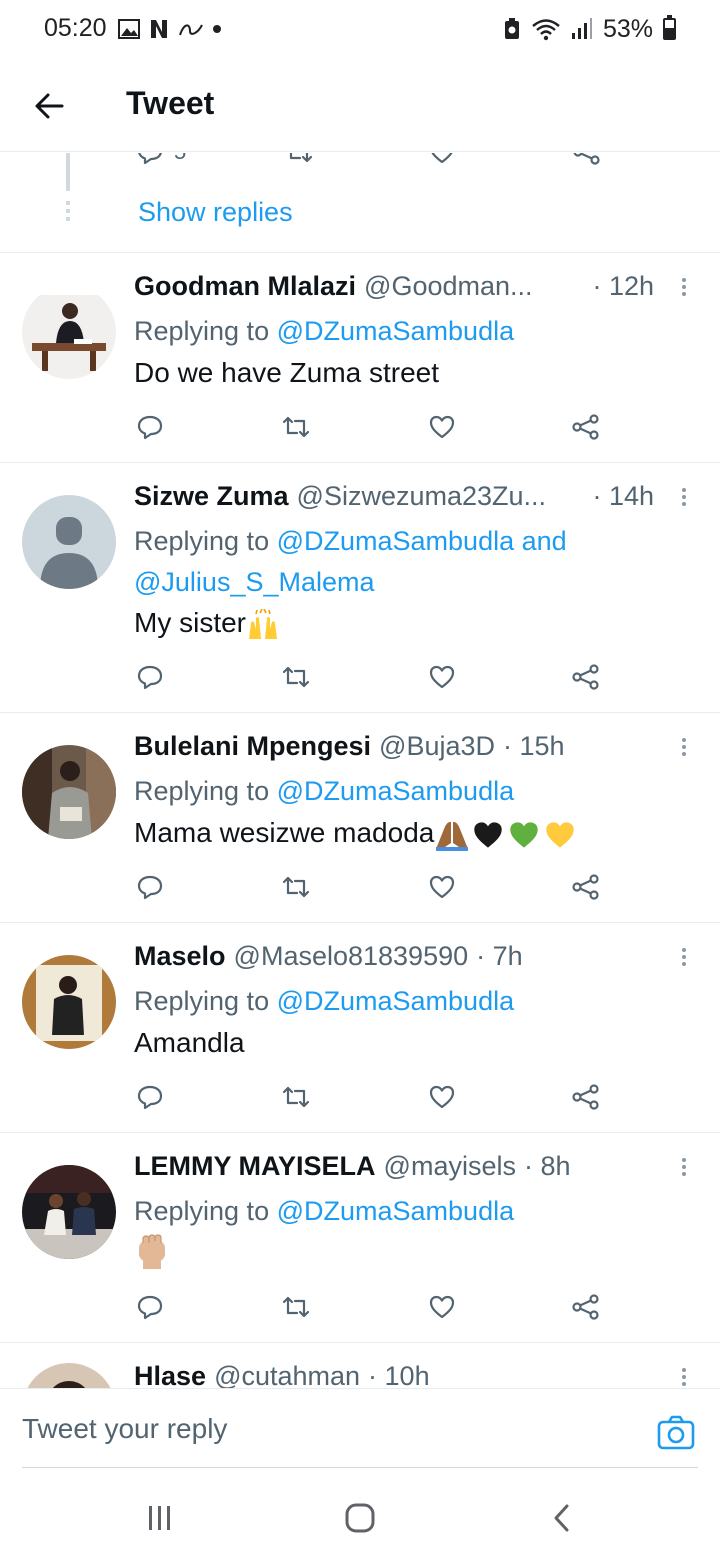  Describe the element at coordinates (255, 1166) in the screenshot. I see `display-name: LEMMY MAYISELA` at that location.